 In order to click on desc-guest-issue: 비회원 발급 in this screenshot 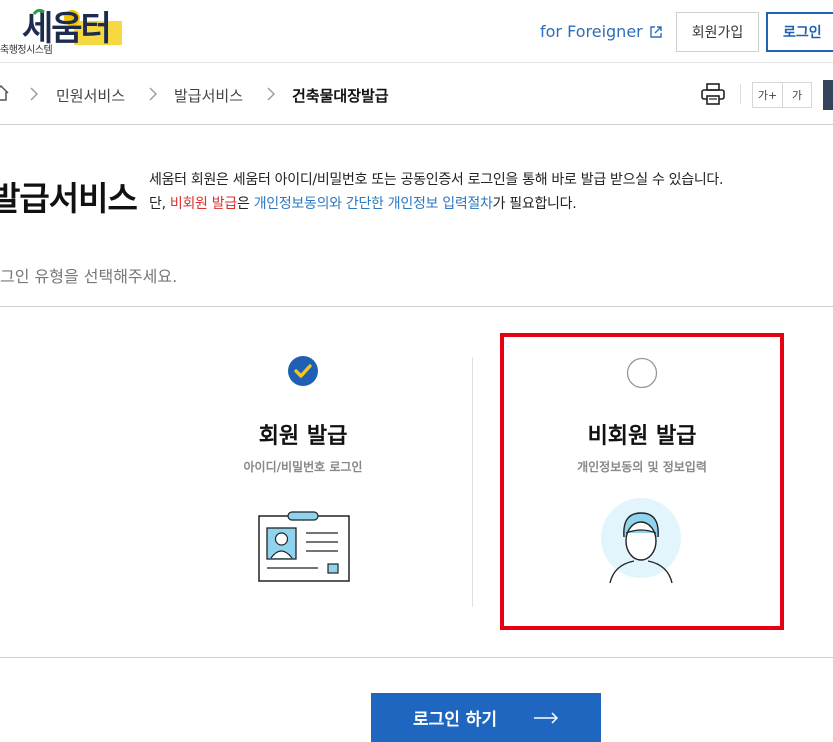, I will do `click(203, 204)`.